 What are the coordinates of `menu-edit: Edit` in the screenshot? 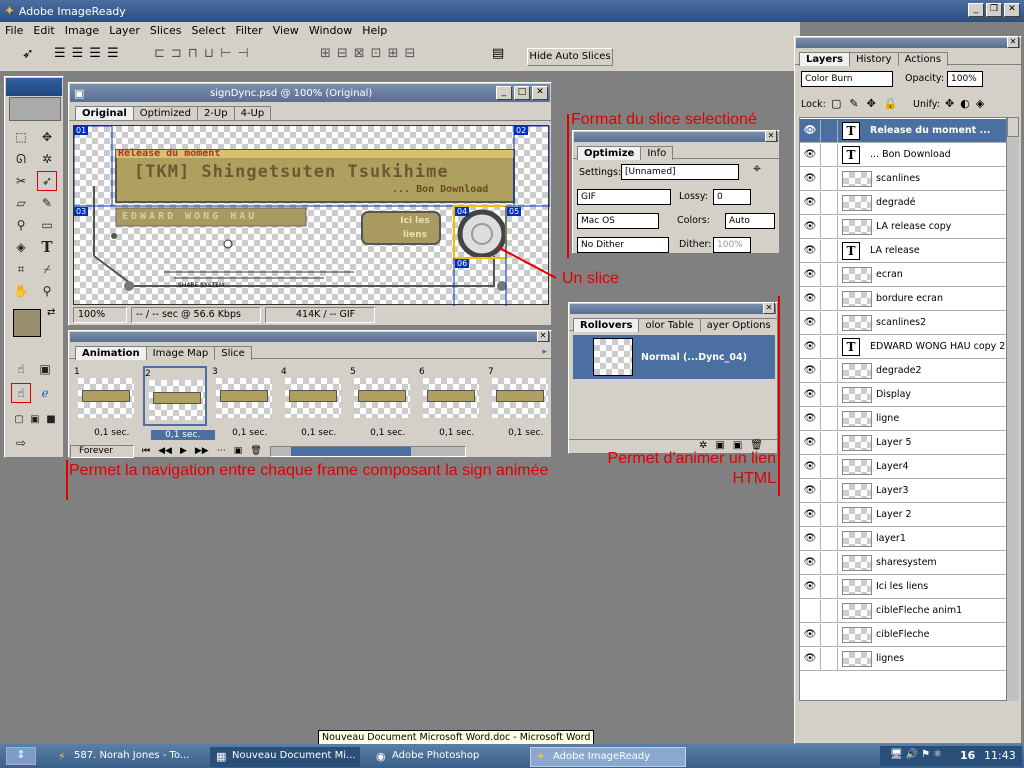 It's located at (43, 31).